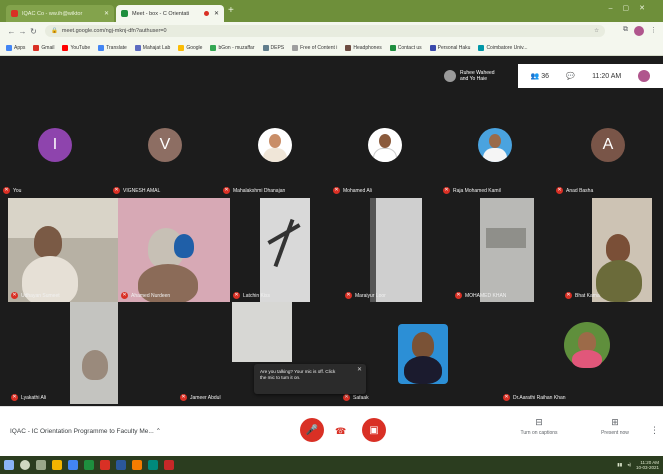  I want to click on hang-up-button: ☎, so click(340, 431).